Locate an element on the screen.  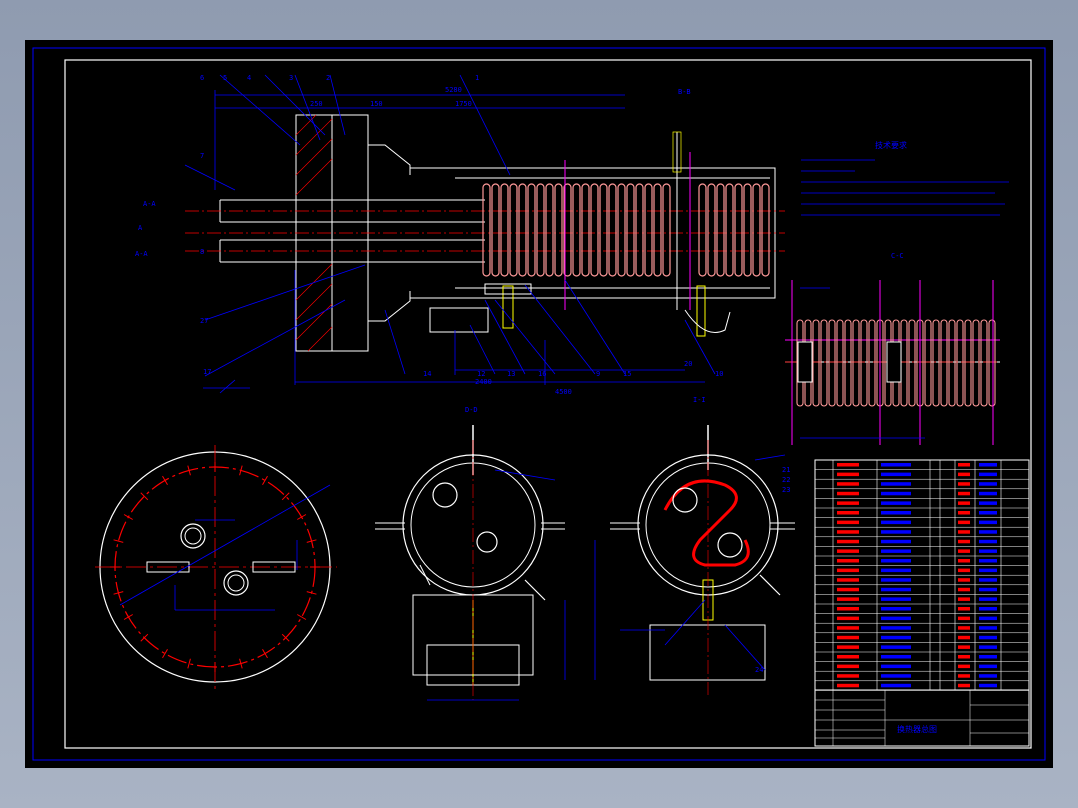
svg-text: 17 is located at coordinates (207, 372).